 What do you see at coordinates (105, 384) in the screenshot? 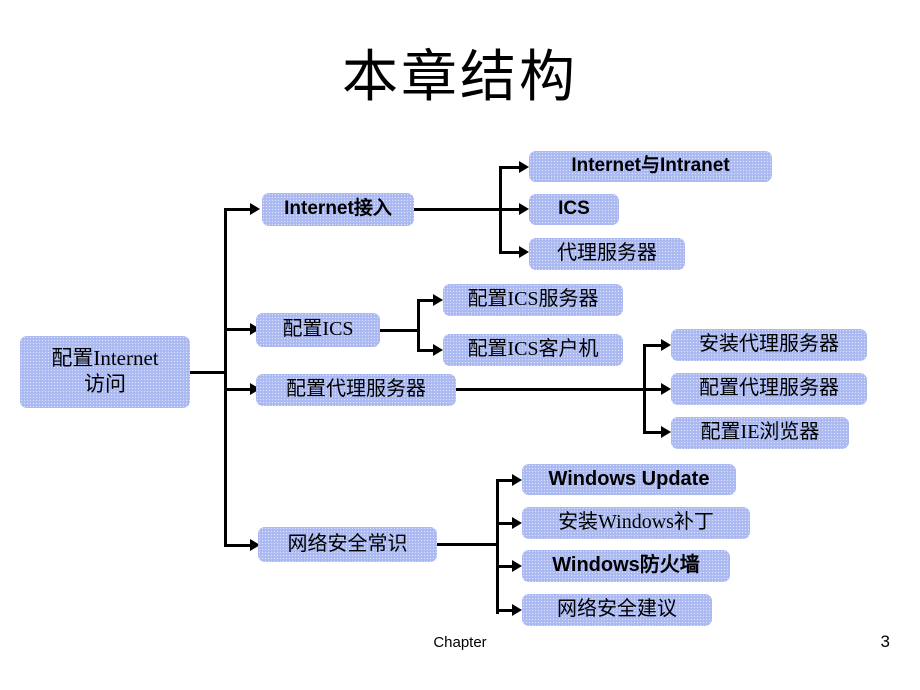
I see `node-root-line2: 访问` at bounding box center [105, 384].